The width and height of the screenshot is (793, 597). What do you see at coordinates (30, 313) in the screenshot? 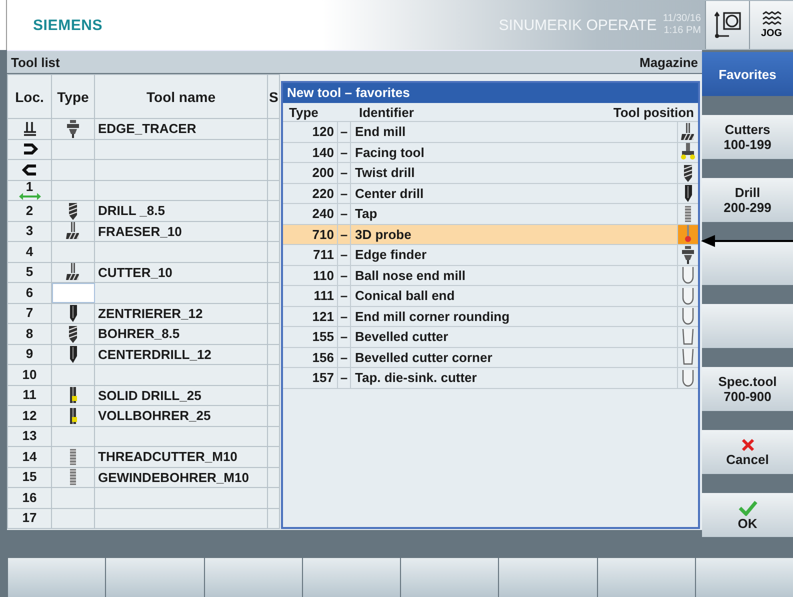
I see `location-number: 7` at bounding box center [30, 313].